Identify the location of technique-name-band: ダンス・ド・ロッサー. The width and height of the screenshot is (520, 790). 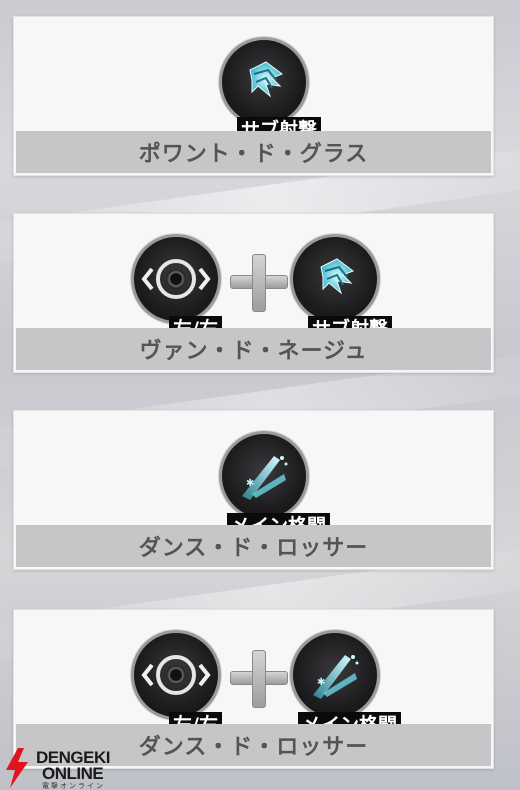
(253, 546).